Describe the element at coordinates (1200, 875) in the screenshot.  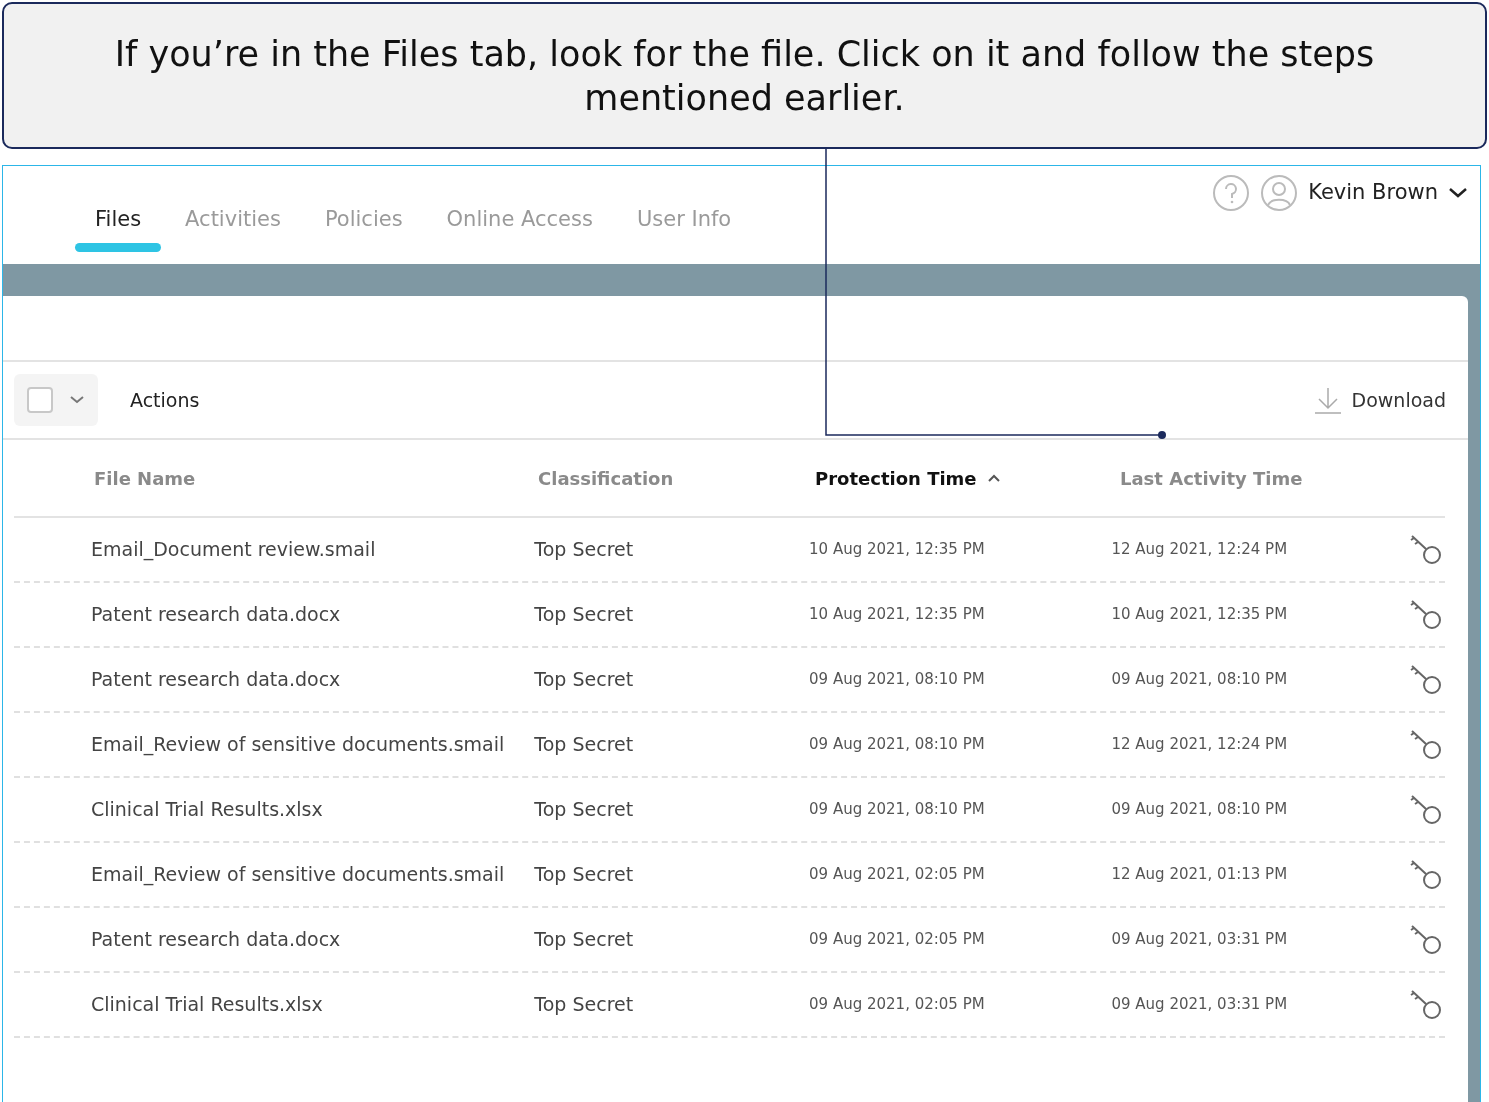
I see `last-activity-time-cell-text: 12 Aug 2021, 01:13 PM` at that location.